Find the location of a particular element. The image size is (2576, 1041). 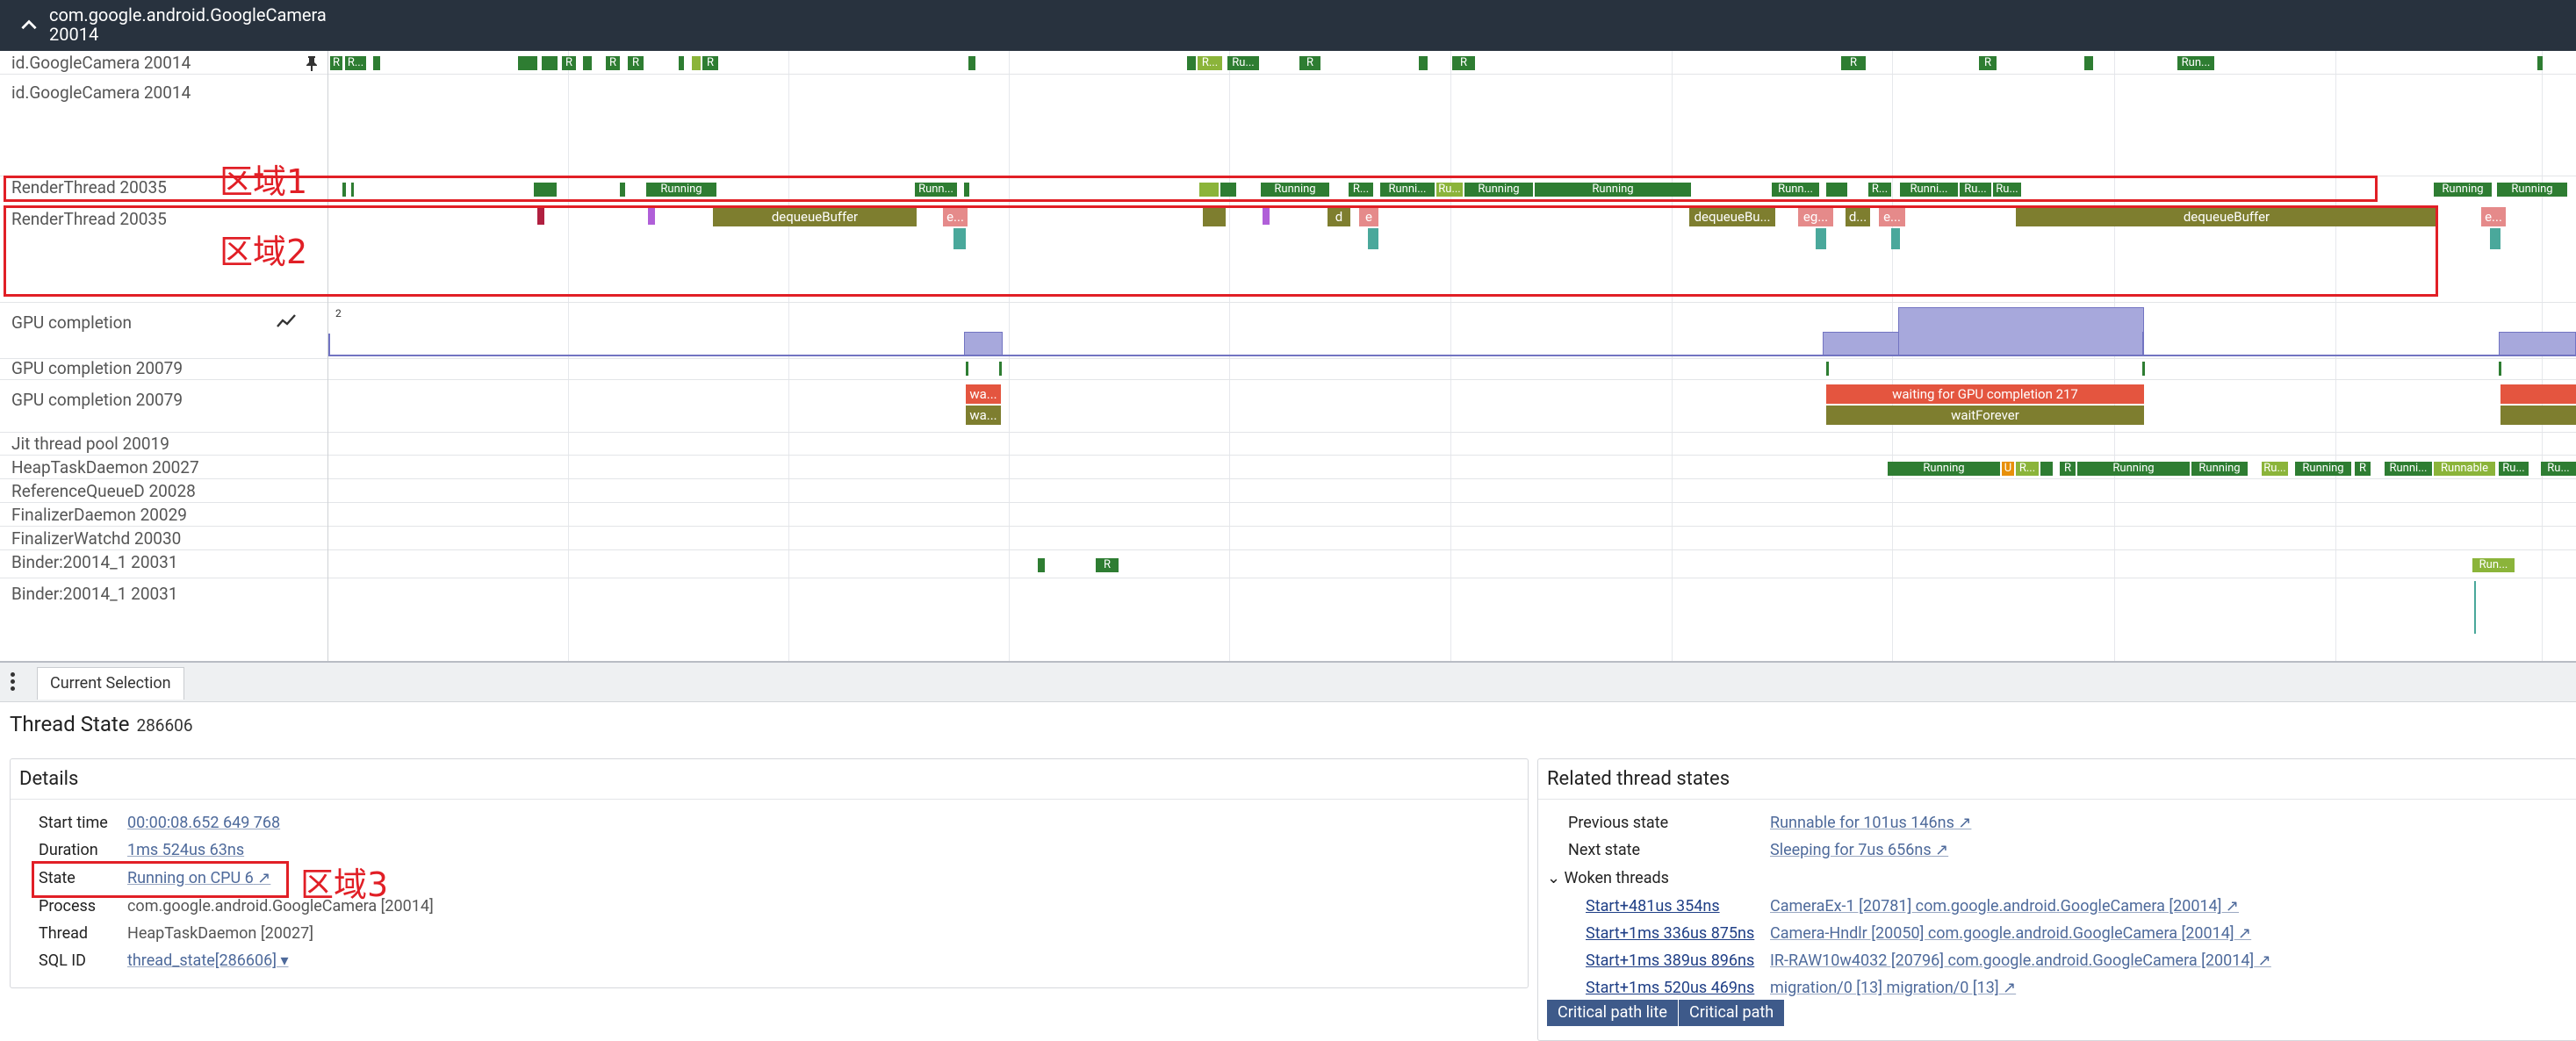

thread-slice: U is located at coordinates (2008, 469).